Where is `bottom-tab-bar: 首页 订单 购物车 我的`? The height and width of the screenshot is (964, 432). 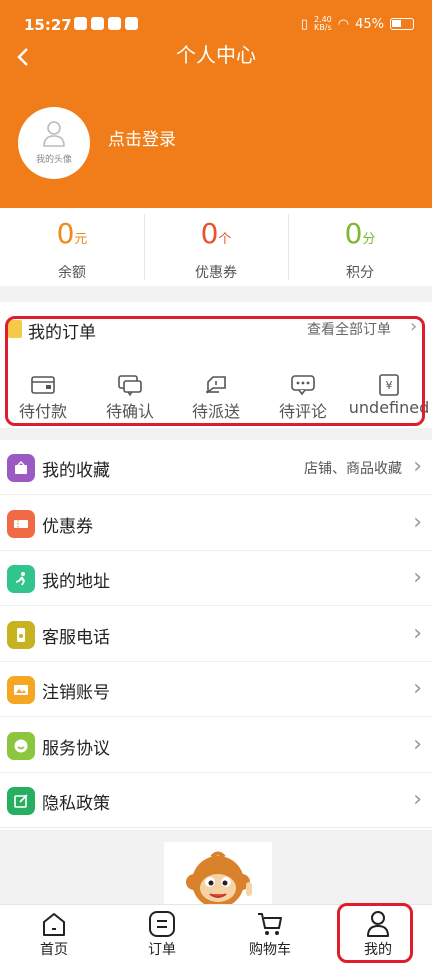 bottom-tab-bar: 首页 订单 购物车 我的 is located at coordinates (216, 934).